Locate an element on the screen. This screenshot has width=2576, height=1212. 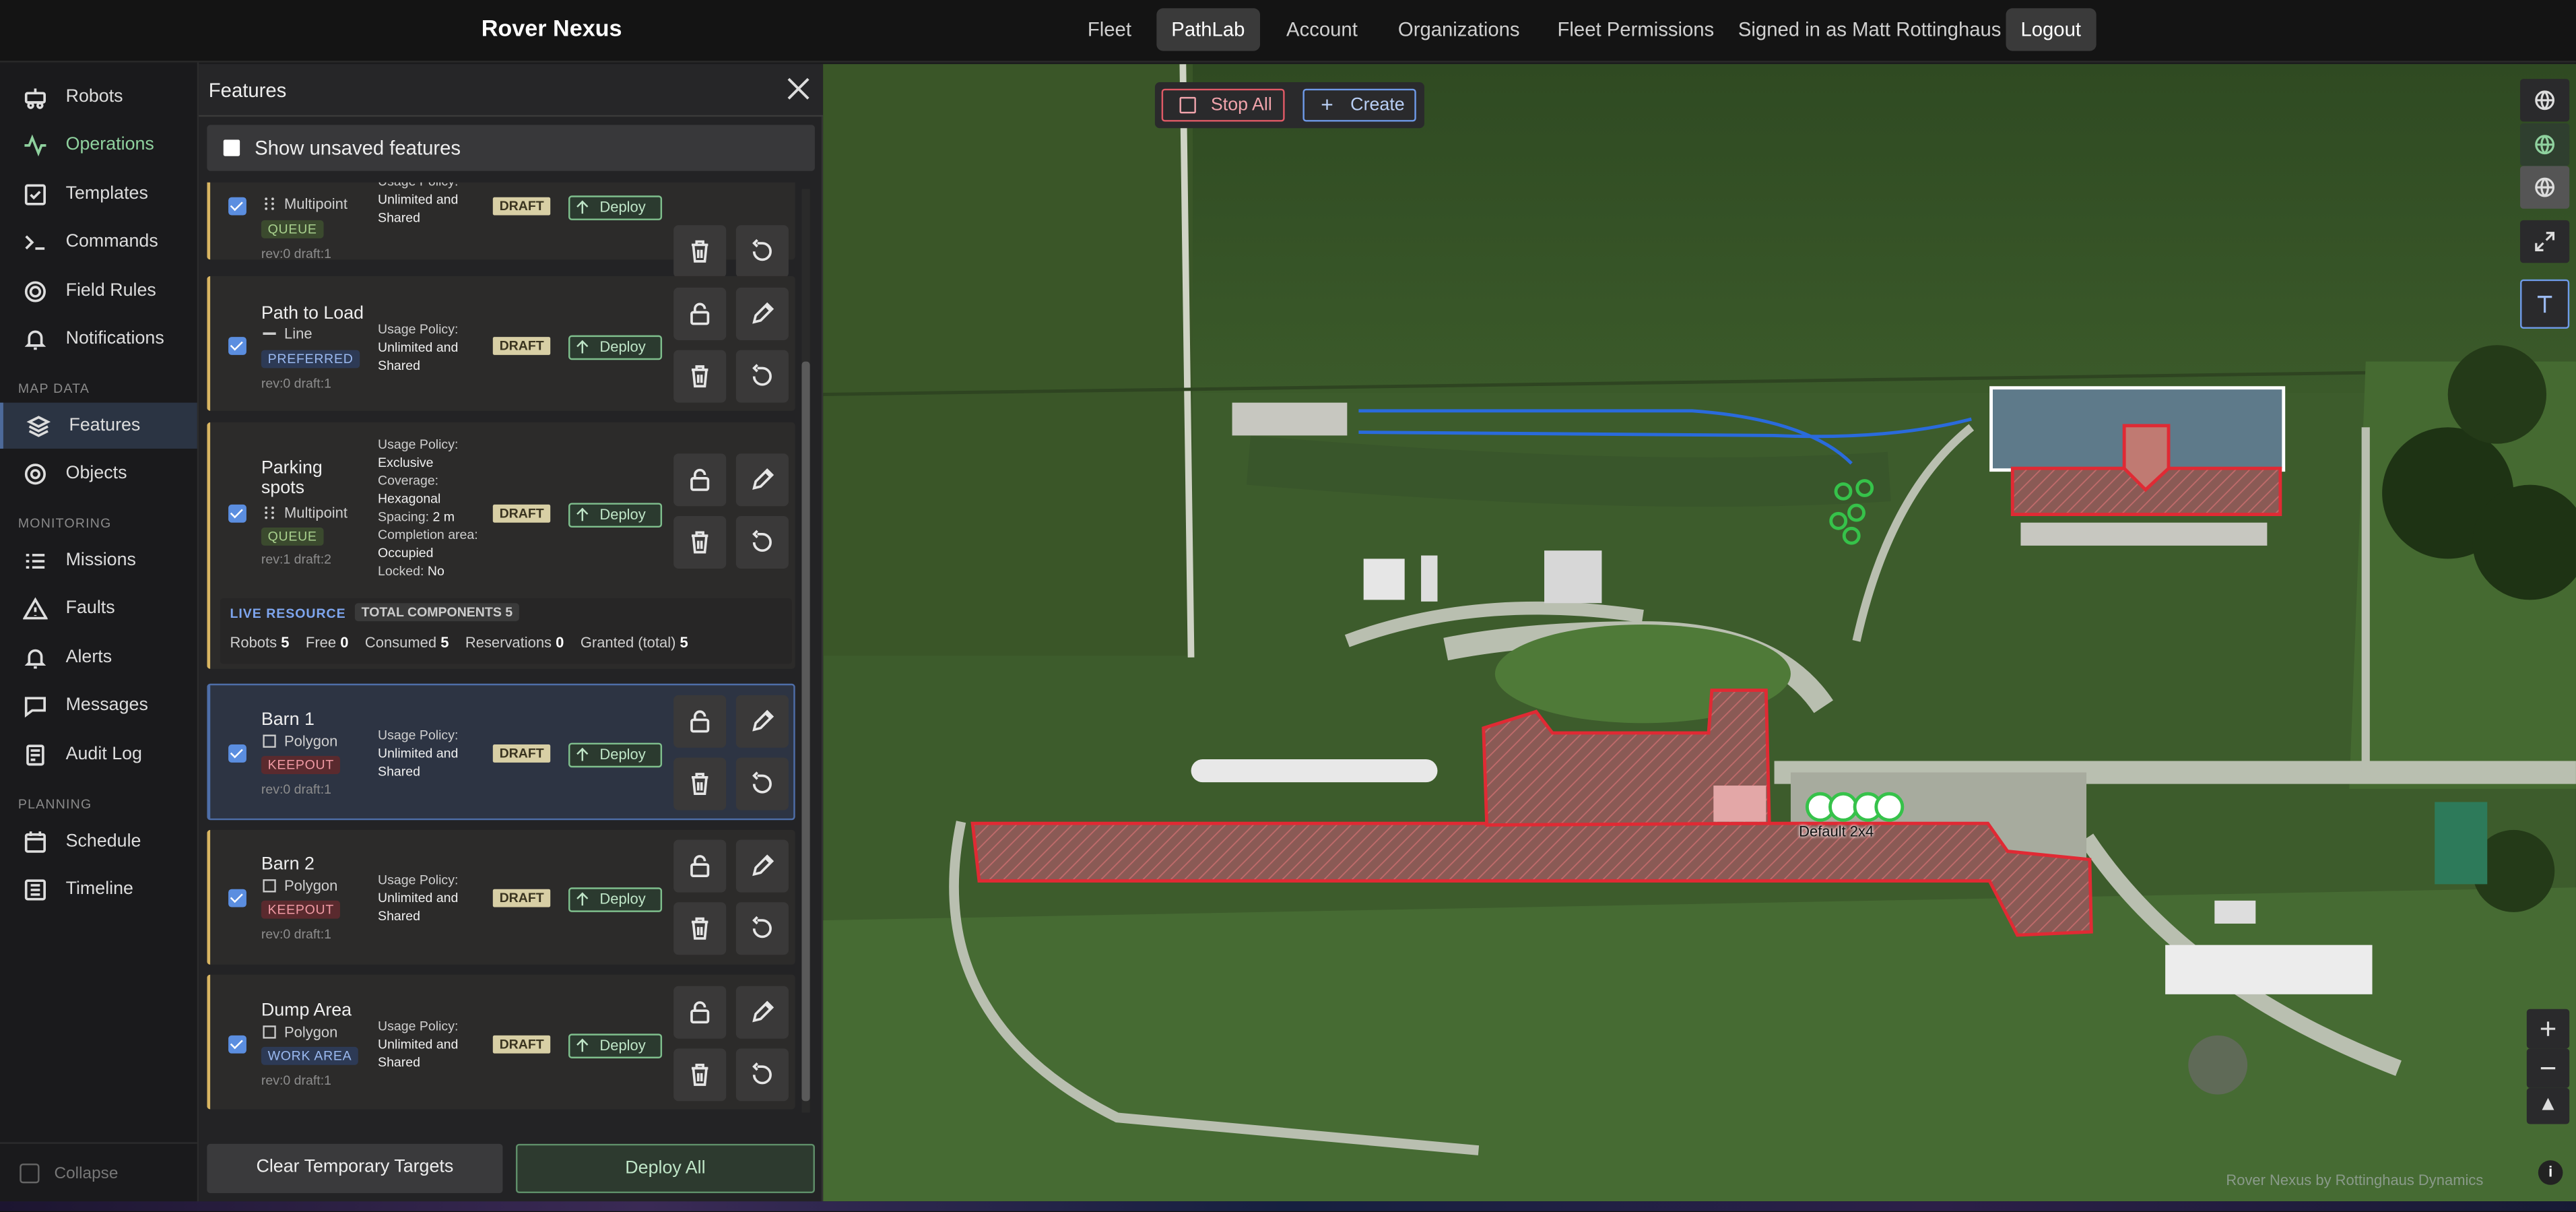
logout-button: Logout is located at coordinates (2051, 30).